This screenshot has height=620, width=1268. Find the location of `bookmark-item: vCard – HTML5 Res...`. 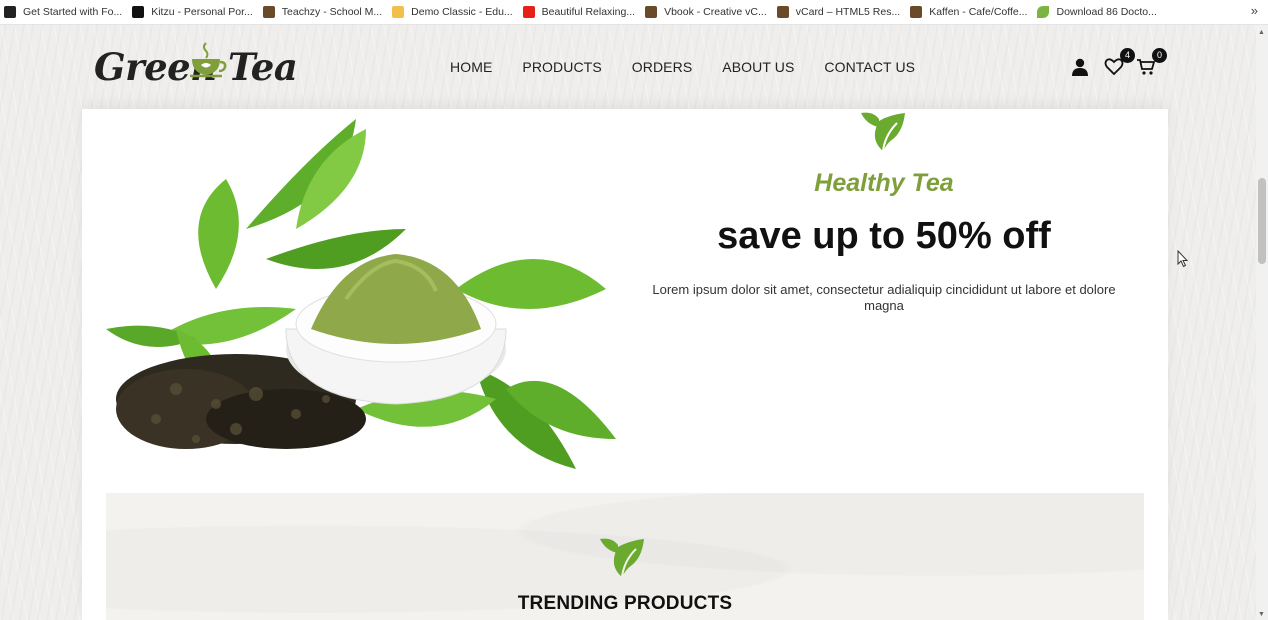

bookmark-item: vCard – HTML5 Res... is located at coordinates (839, 12).